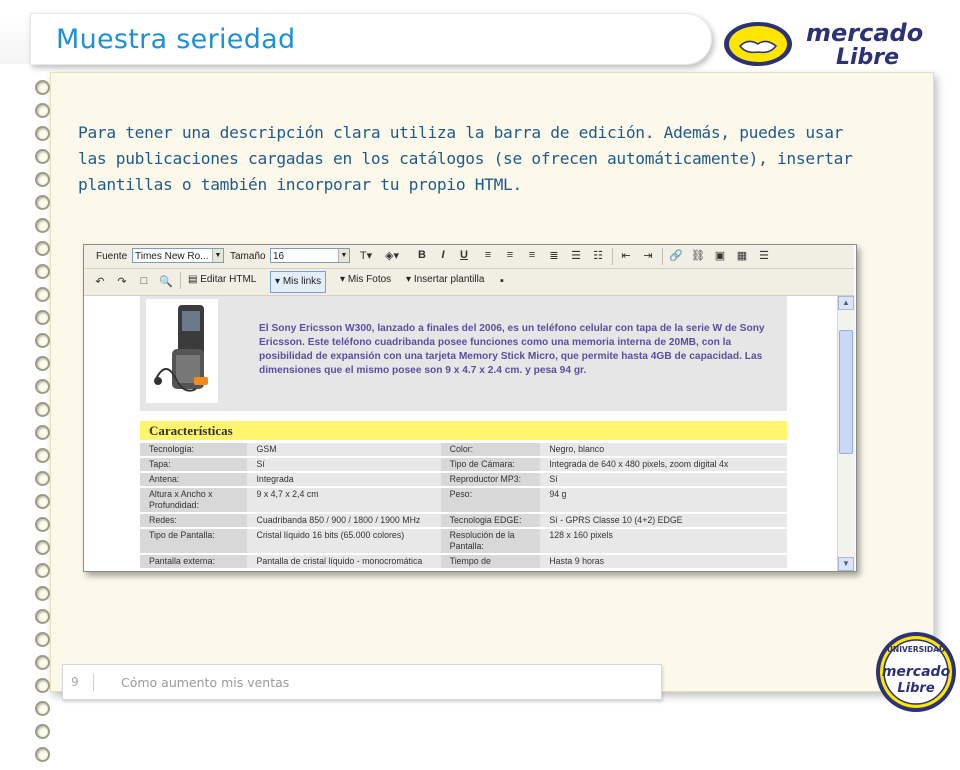 Image resolution: width=960 pixels, height=770 pixels. Describe the element at coordinates (122, 281) in the screenshot. I see `redo-icon: ↷` at that location.